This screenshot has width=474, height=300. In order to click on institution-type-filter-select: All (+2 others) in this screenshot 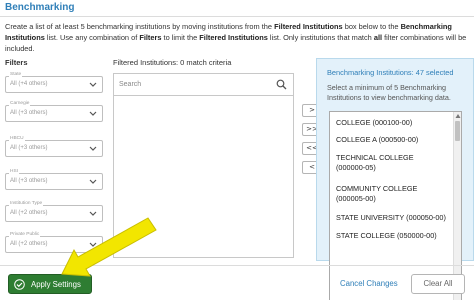, I will do `click(54, 213)`.